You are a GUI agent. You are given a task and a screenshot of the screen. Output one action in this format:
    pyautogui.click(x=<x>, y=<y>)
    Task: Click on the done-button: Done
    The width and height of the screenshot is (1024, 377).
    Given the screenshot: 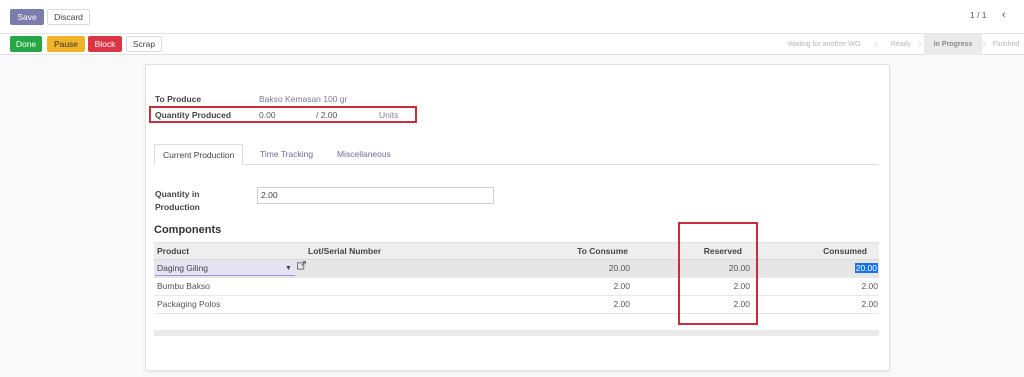 What is the action you would take?
    pyautogui.click(x=26, y=44)
    